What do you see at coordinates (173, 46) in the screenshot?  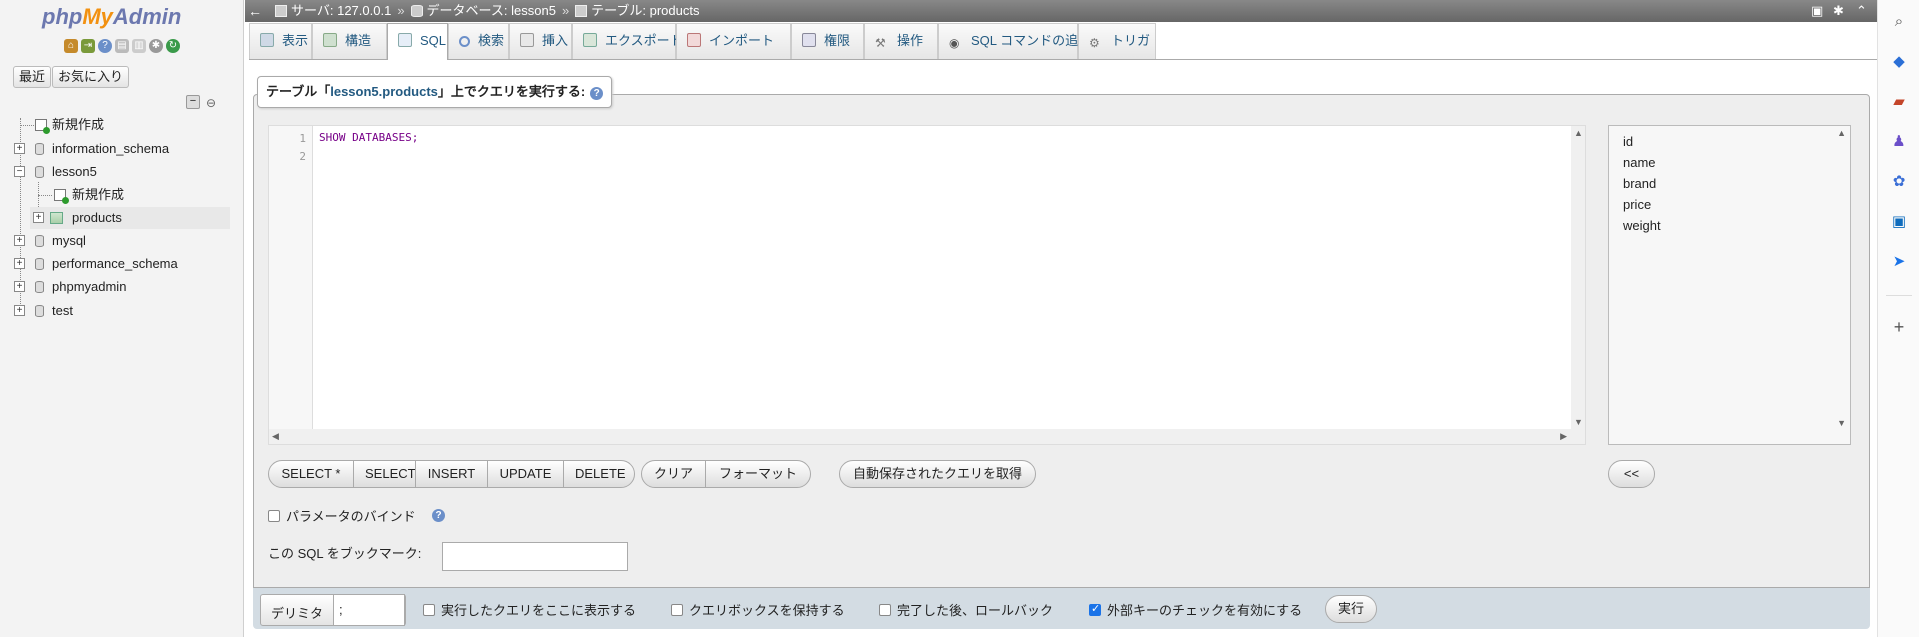 I see `reload-icon: ↻` at bounding box center [173, 46].